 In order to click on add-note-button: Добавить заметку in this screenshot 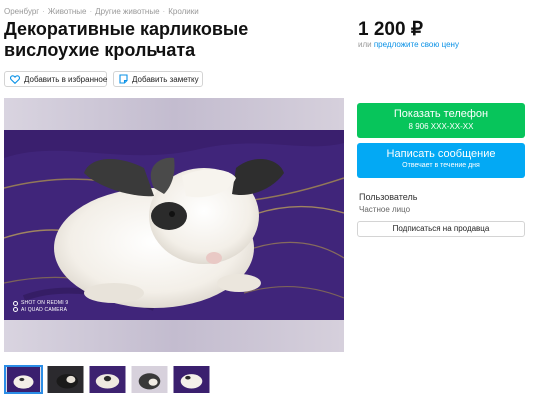, I will do `click(158, 79)`.